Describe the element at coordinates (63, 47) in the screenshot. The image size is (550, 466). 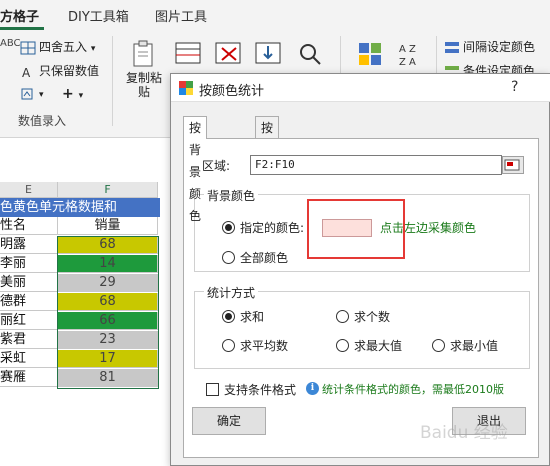
I see `round-label: 四舍五入` at that location.